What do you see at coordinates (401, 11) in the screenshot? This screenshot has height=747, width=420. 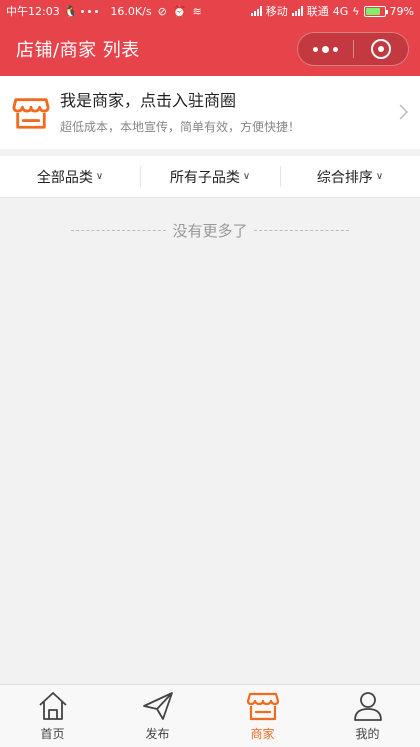 I see `battery-percent: 79%` at bounding box center [401, 11].